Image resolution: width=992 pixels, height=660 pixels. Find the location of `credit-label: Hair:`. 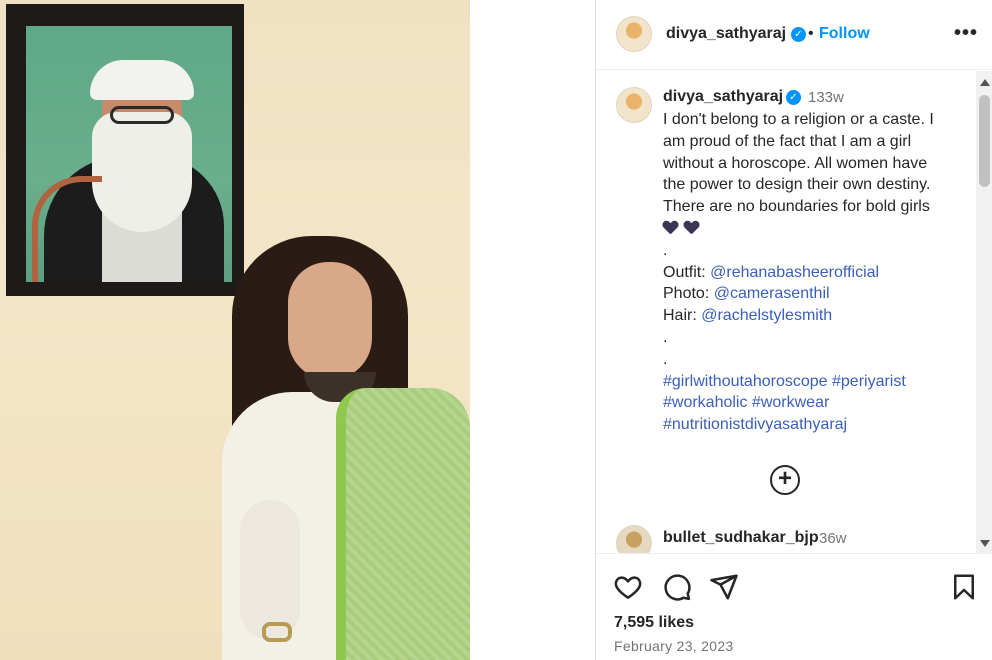

credit-label: Hair: is located at coordinates (682, 316).